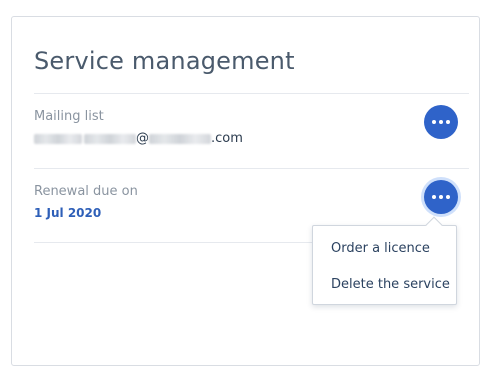 The height and width of the screenshot is (366, 495). I want to click on renewal-actions-button, so click(441, 197).